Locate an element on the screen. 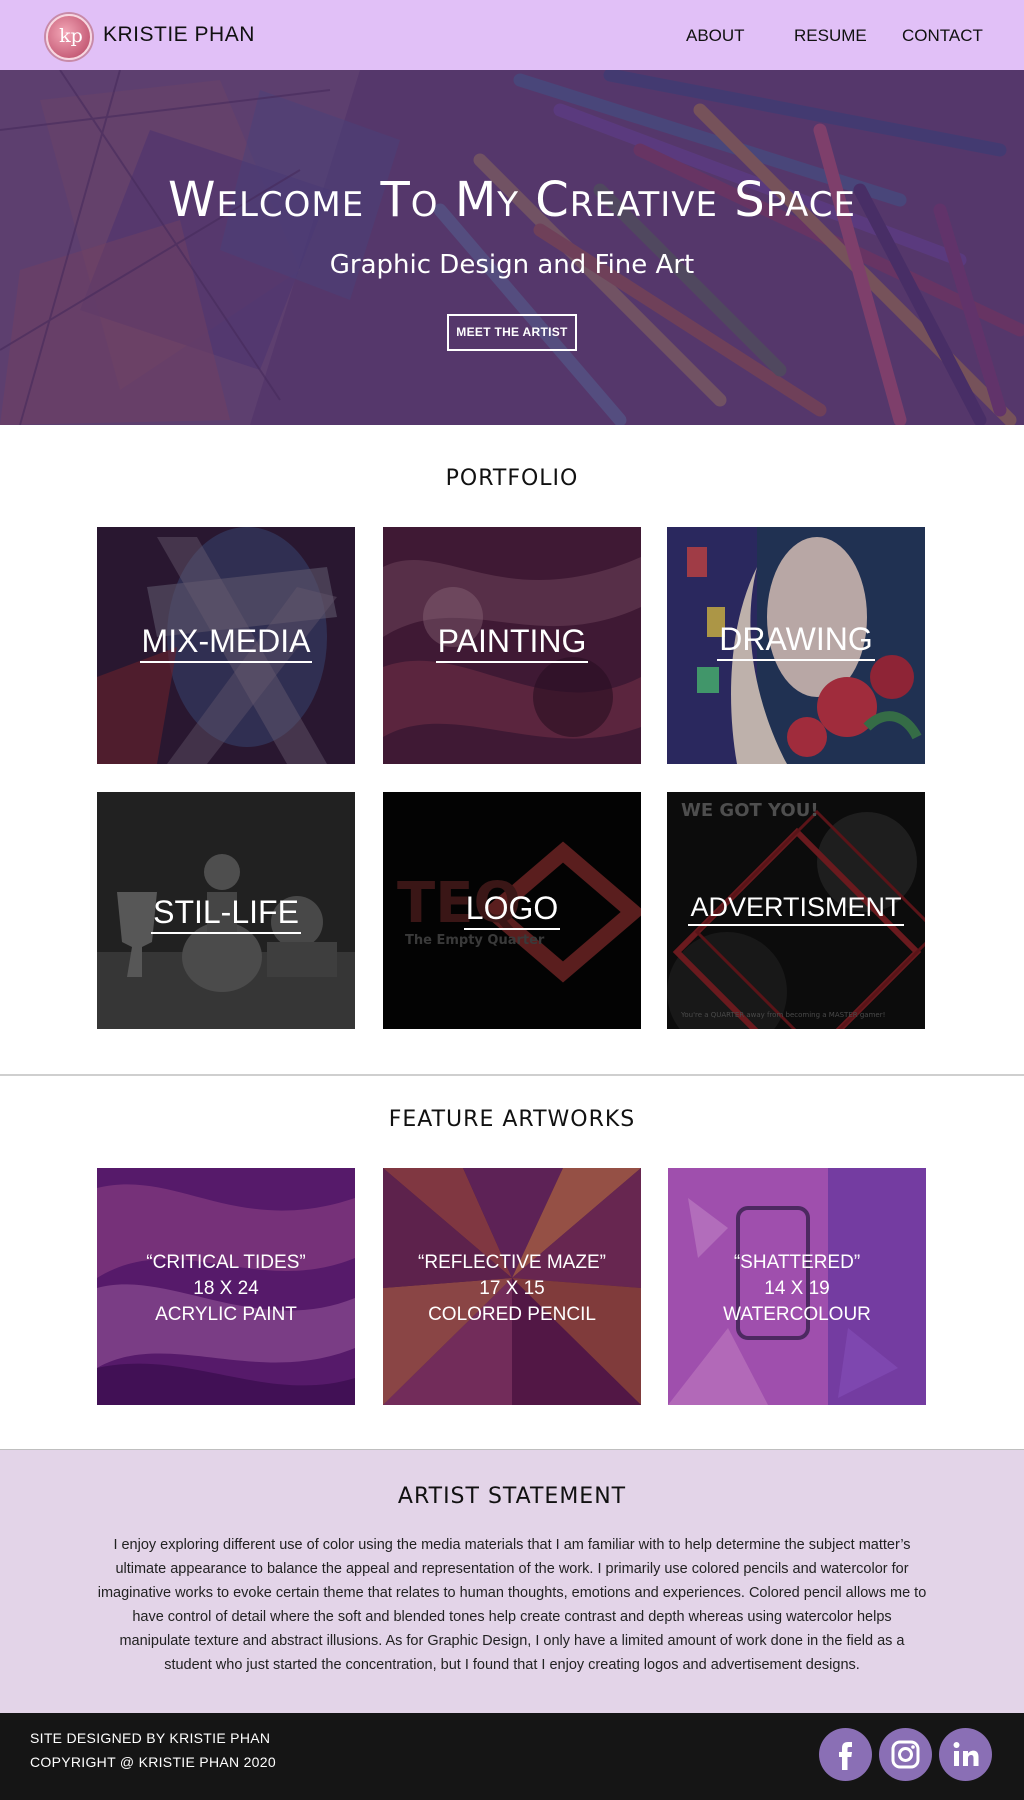 The width and height of the screenshot is (1024, 1800). hero-title: Welcome To My Creative Space is located at coordinates (512, 200).